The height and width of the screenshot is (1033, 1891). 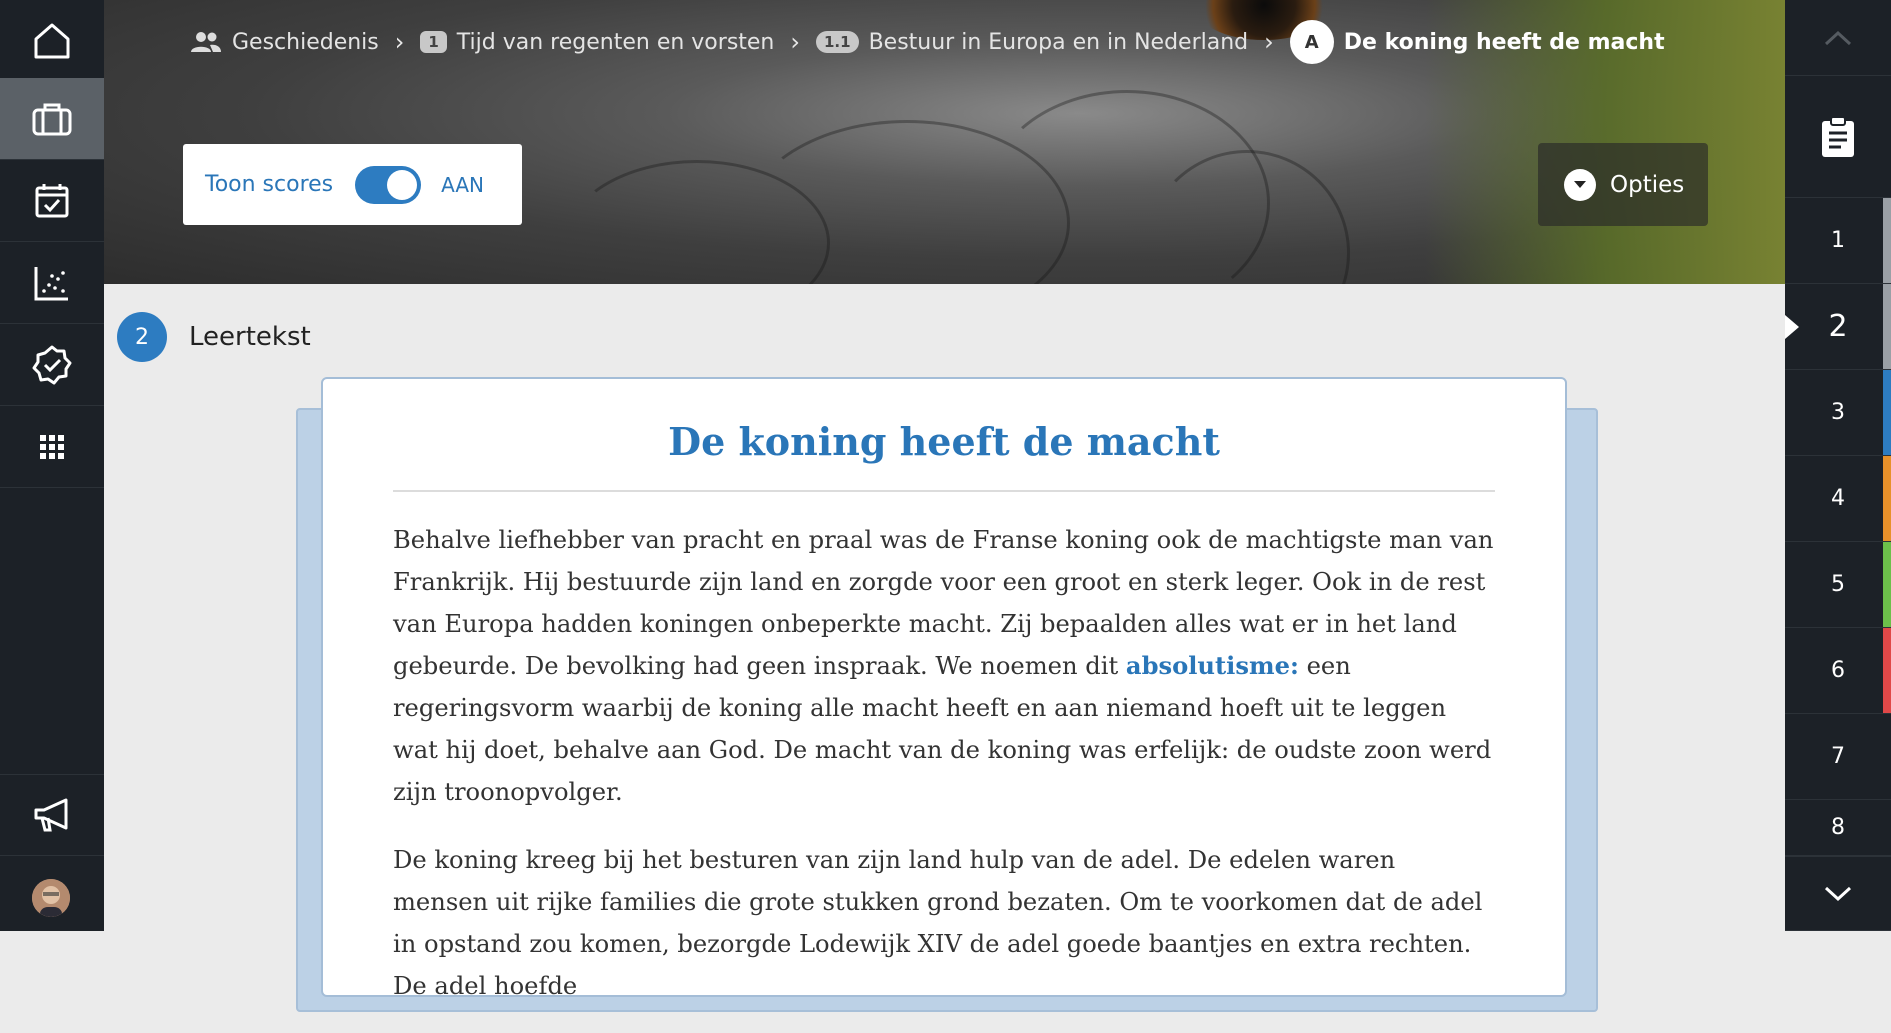 I want to click on scroll-up-button, so click(x=1838, y=38).